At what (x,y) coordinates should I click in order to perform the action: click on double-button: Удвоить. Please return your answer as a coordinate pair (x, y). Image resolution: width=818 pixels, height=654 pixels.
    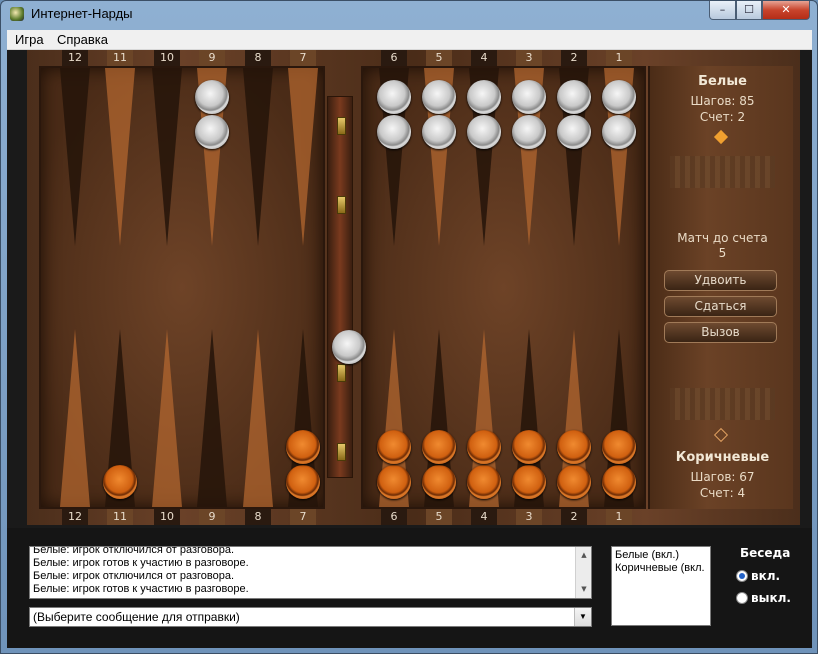
    Looking at the image, I should click on (720, 280).